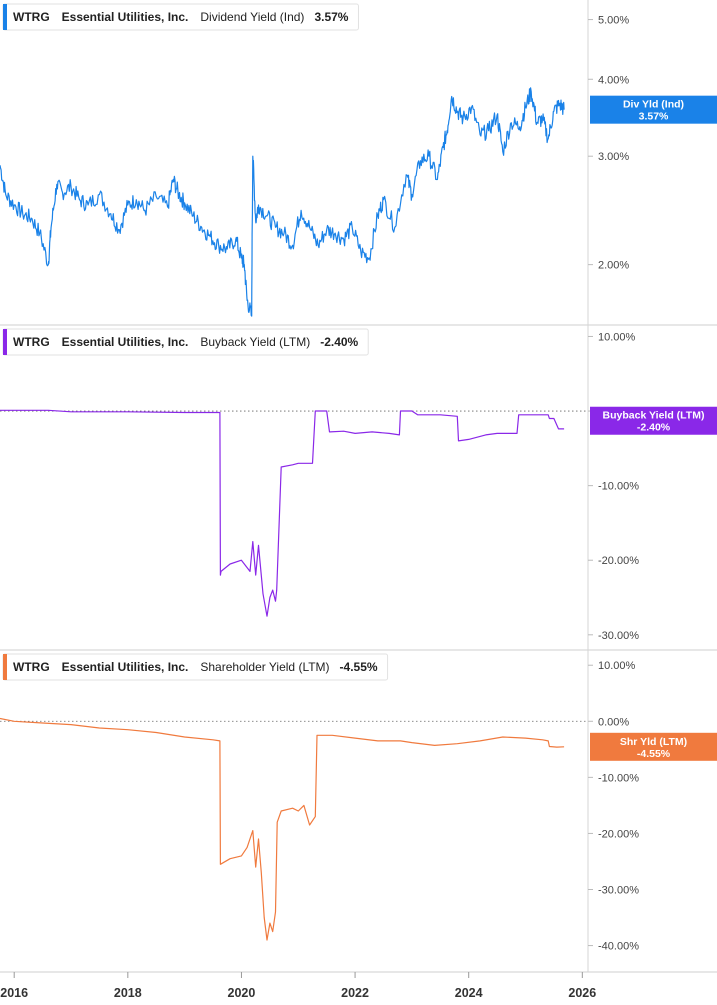 The image size is (717, 1005). Describe the element at coordinates (359, 667) in the screenshot. I see `legend-value: -4.55%` at that location.